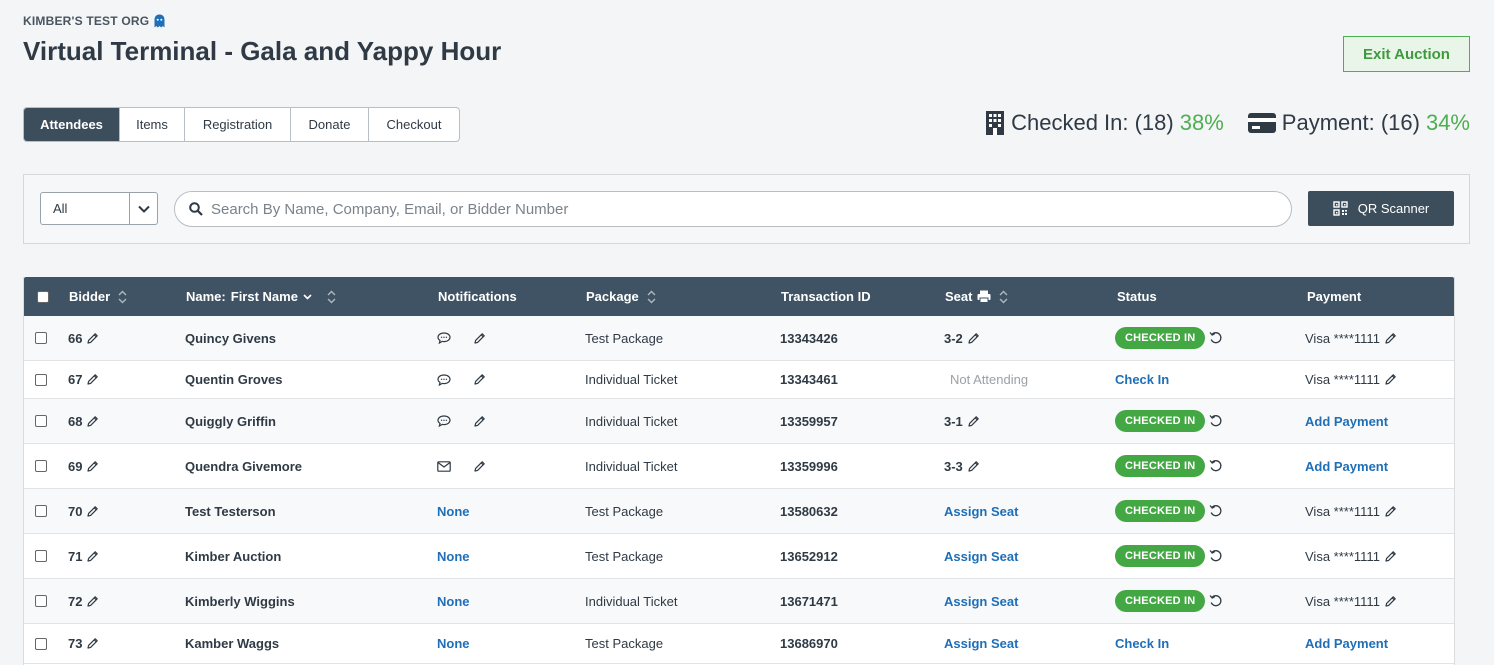 The image size is (1494, 665). Describe the element at coordinates (264, 296) in the screenshot. I see `name-sort-field: First Name` at that location.